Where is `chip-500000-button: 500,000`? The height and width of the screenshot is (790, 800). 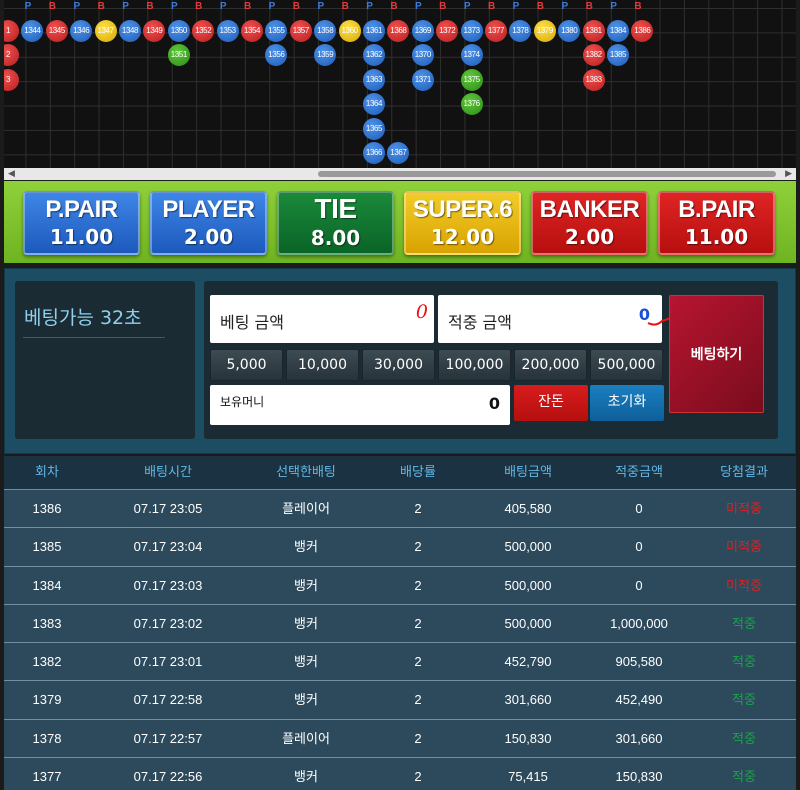
chip-500000-button: 500,000 is located at coordinates (626, 365).